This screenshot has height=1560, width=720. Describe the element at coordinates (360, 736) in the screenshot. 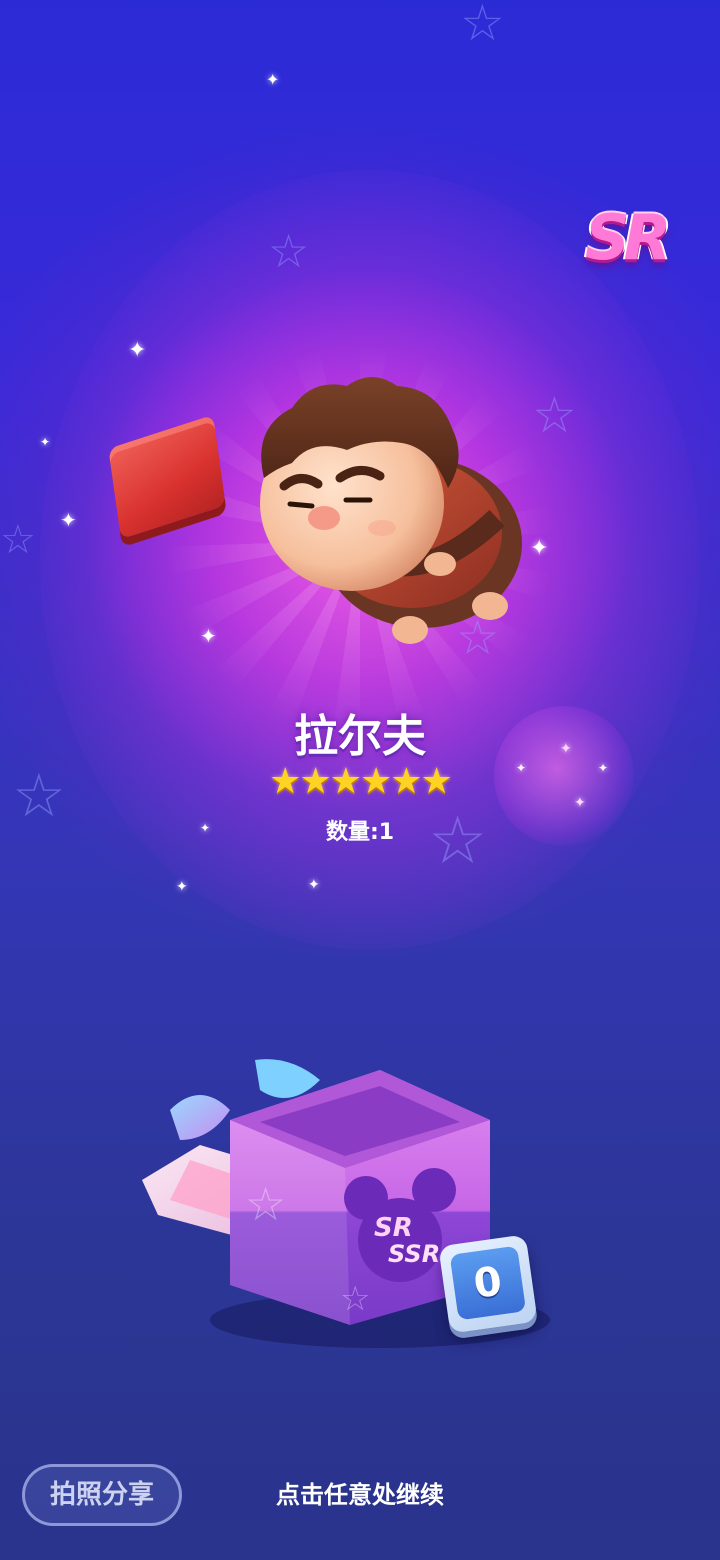

I see `character-name: 拉尔夫` at that location.